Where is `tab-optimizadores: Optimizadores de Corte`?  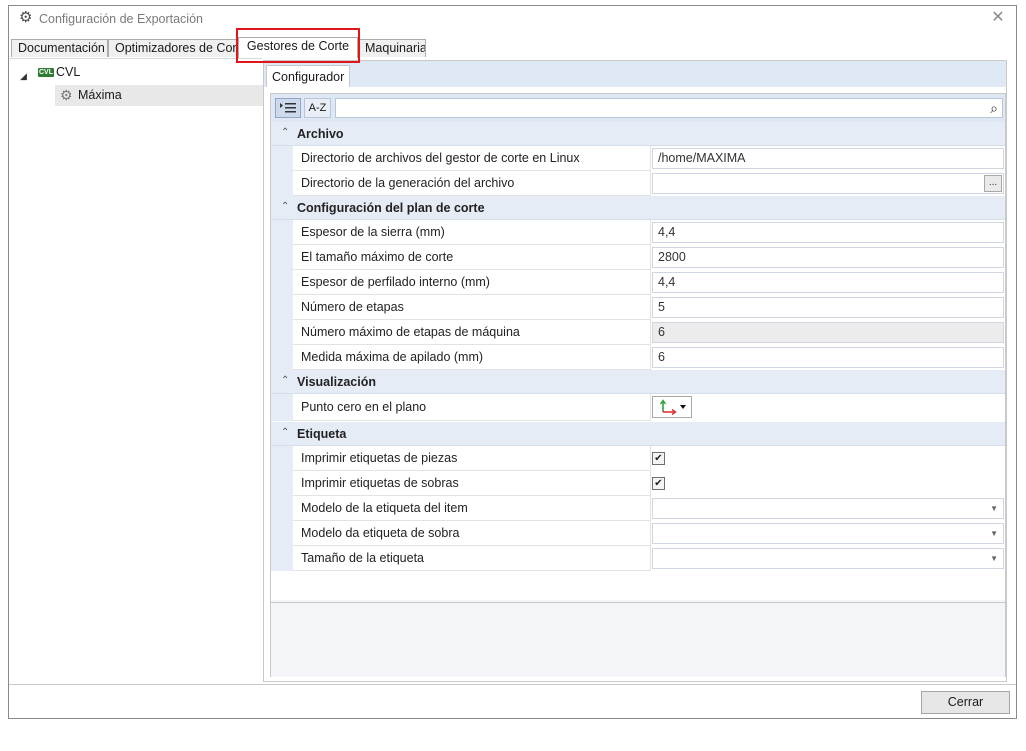
tab-optimizadores: Optimizadores de Corte is located at coordinates (173, 48).